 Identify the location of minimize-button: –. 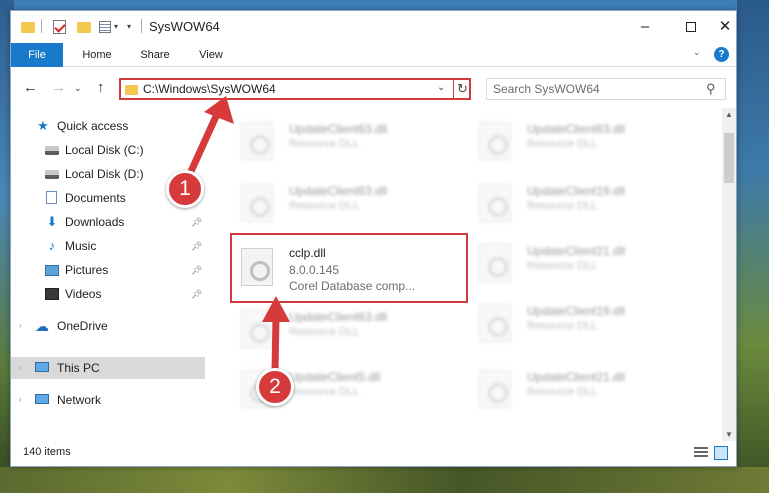
(645, 27).